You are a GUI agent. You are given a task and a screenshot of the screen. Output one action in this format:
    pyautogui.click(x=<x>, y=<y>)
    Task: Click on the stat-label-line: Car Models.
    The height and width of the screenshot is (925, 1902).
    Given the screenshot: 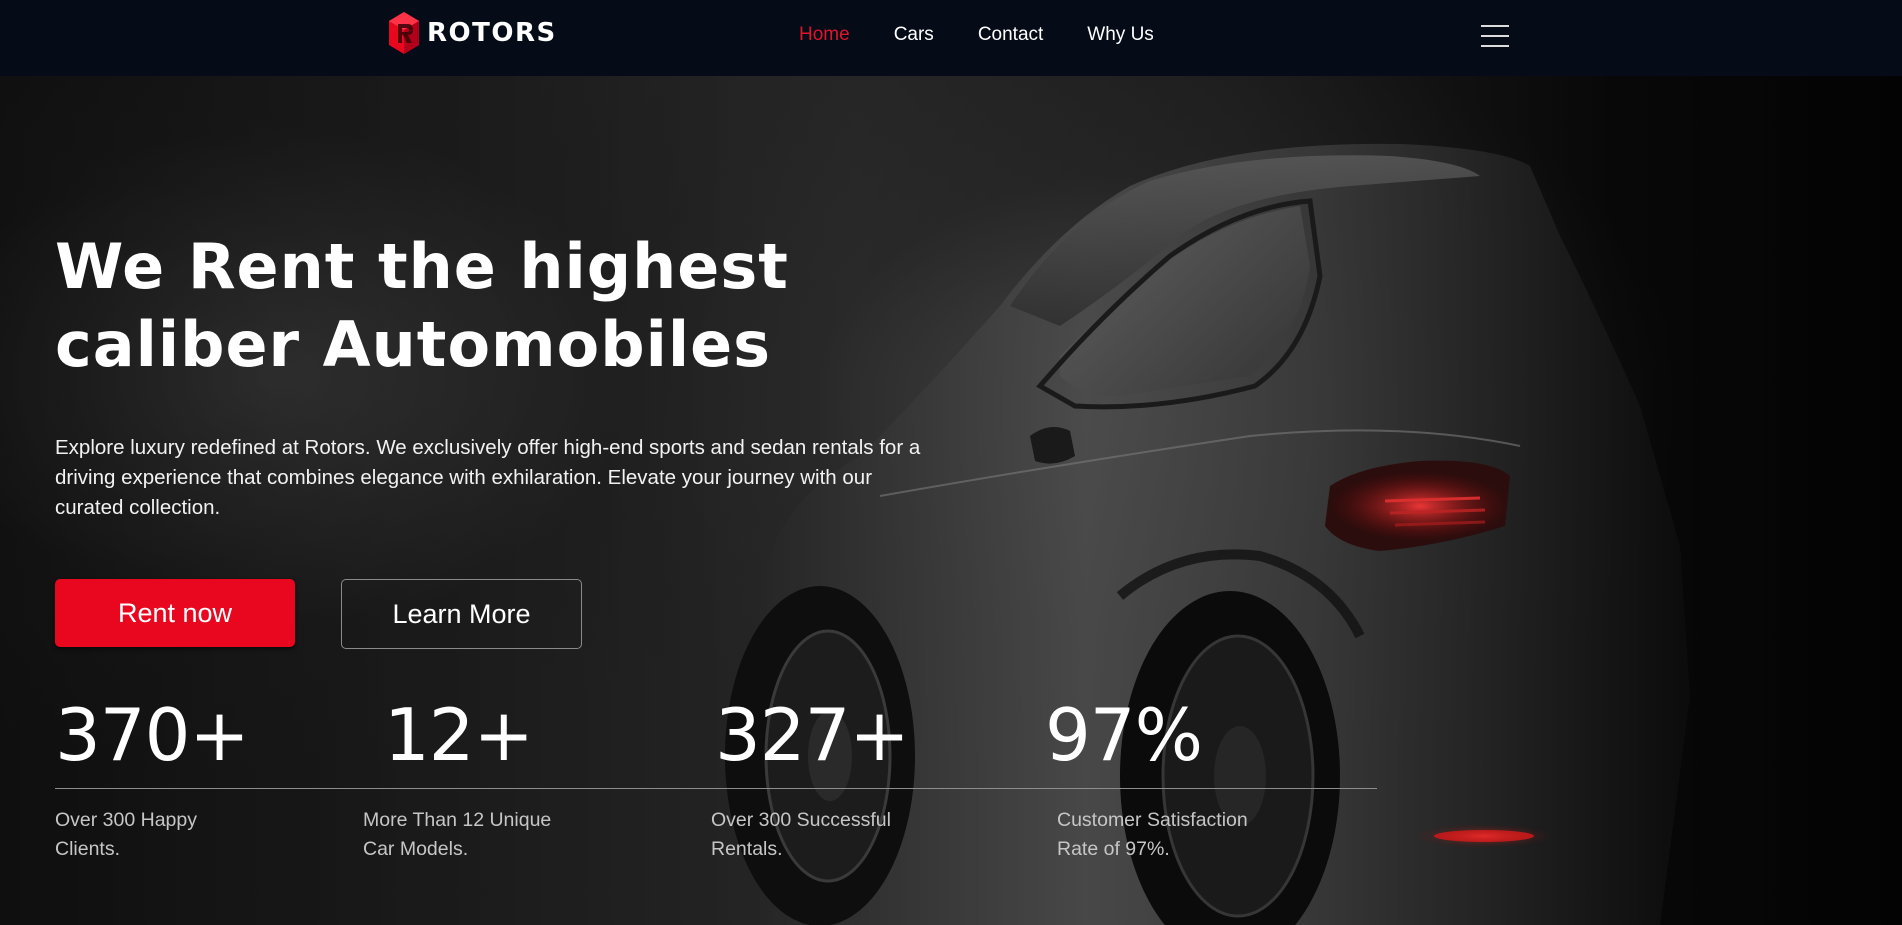 What is the action you would take?
    pyautogui.click(x=416, y=849)
    